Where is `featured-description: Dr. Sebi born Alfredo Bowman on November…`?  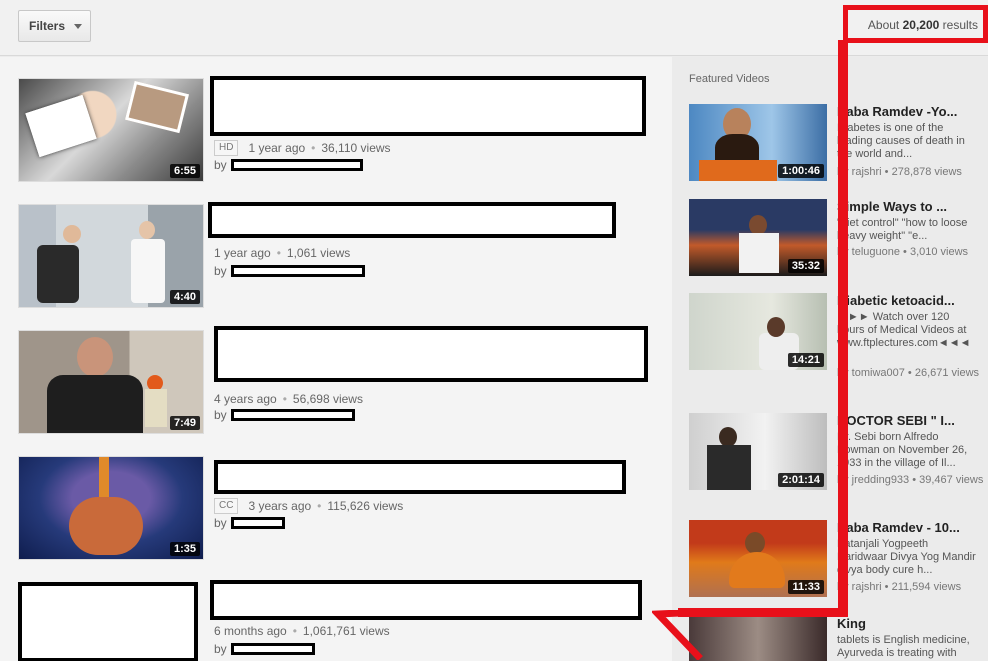
featured-description: Dr. Sebi born Alfredo Bowman on November… is located at coordinates (902, 450).